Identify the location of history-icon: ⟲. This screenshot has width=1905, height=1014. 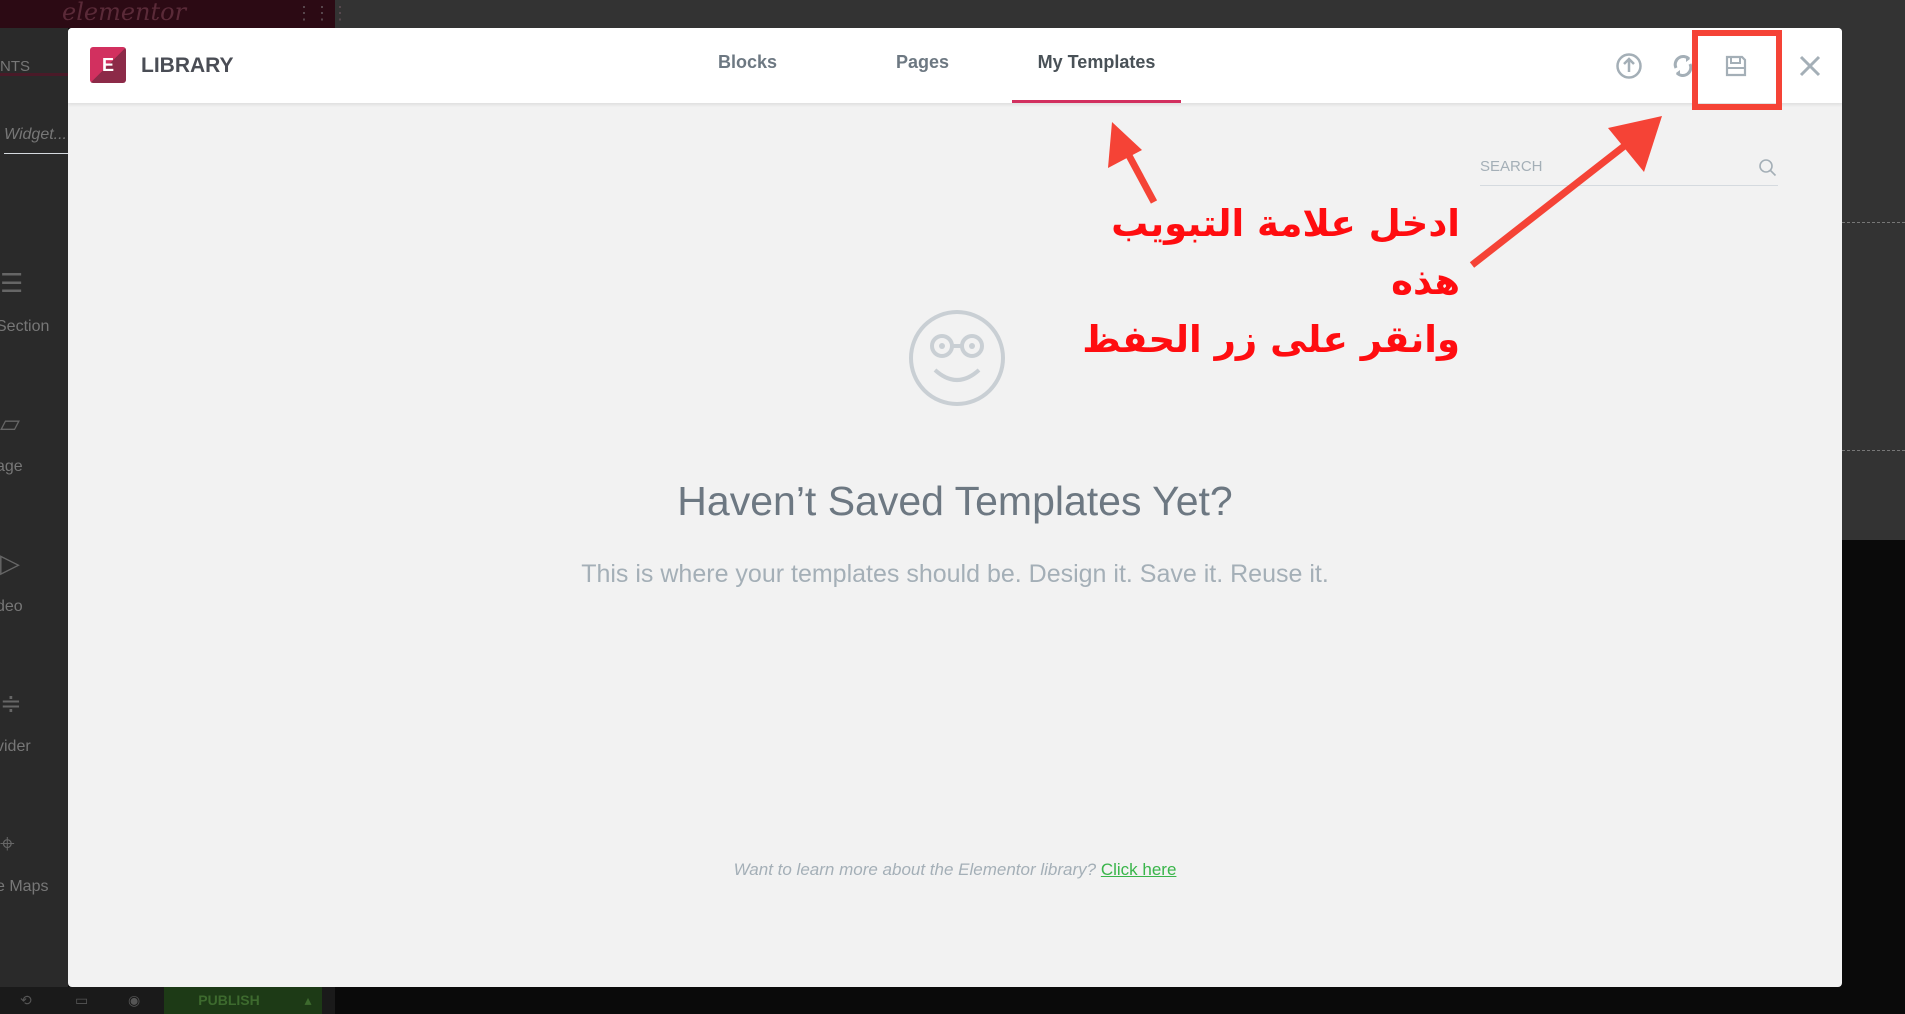
(26, 1000).